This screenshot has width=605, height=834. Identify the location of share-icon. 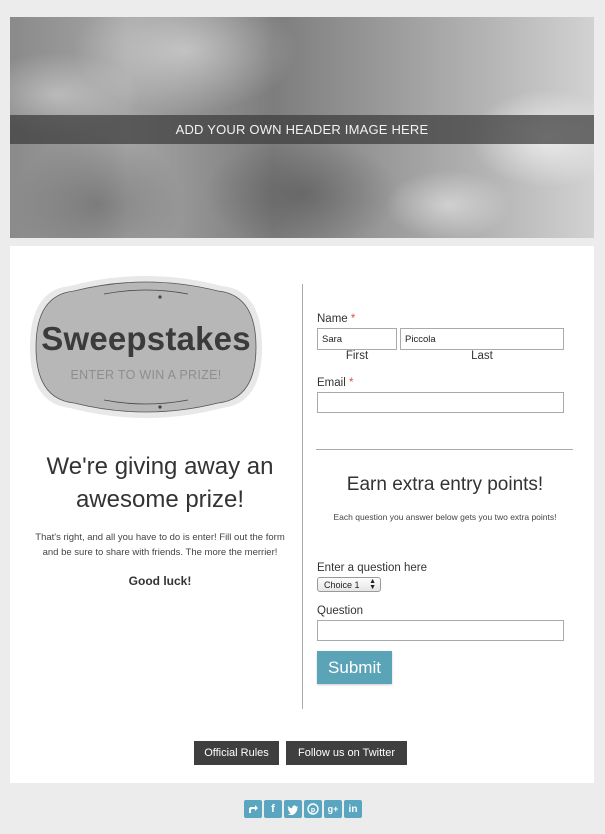
(253, 809).